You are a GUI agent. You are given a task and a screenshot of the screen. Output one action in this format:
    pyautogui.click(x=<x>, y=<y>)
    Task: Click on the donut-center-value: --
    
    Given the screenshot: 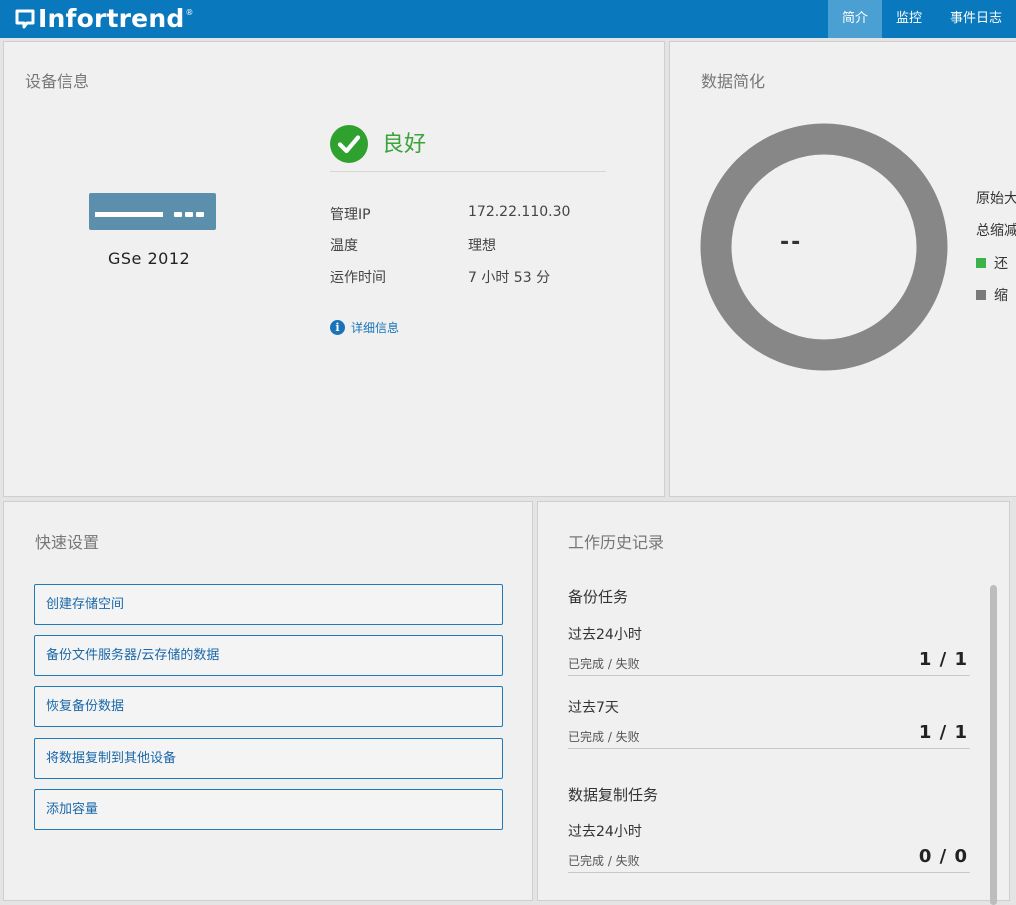 What is the action you would take?
    pyautogui.click(x=791, y=242)
    